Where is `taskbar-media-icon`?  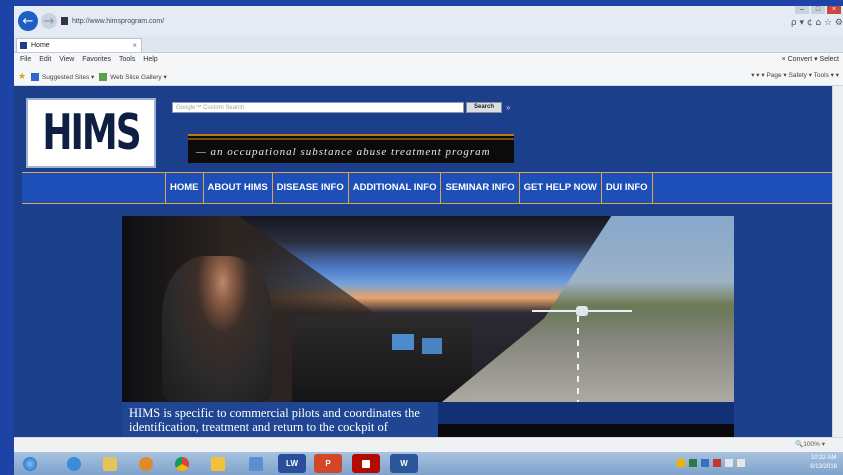 taskbar-media-icon is located at coordinates (146, 463).